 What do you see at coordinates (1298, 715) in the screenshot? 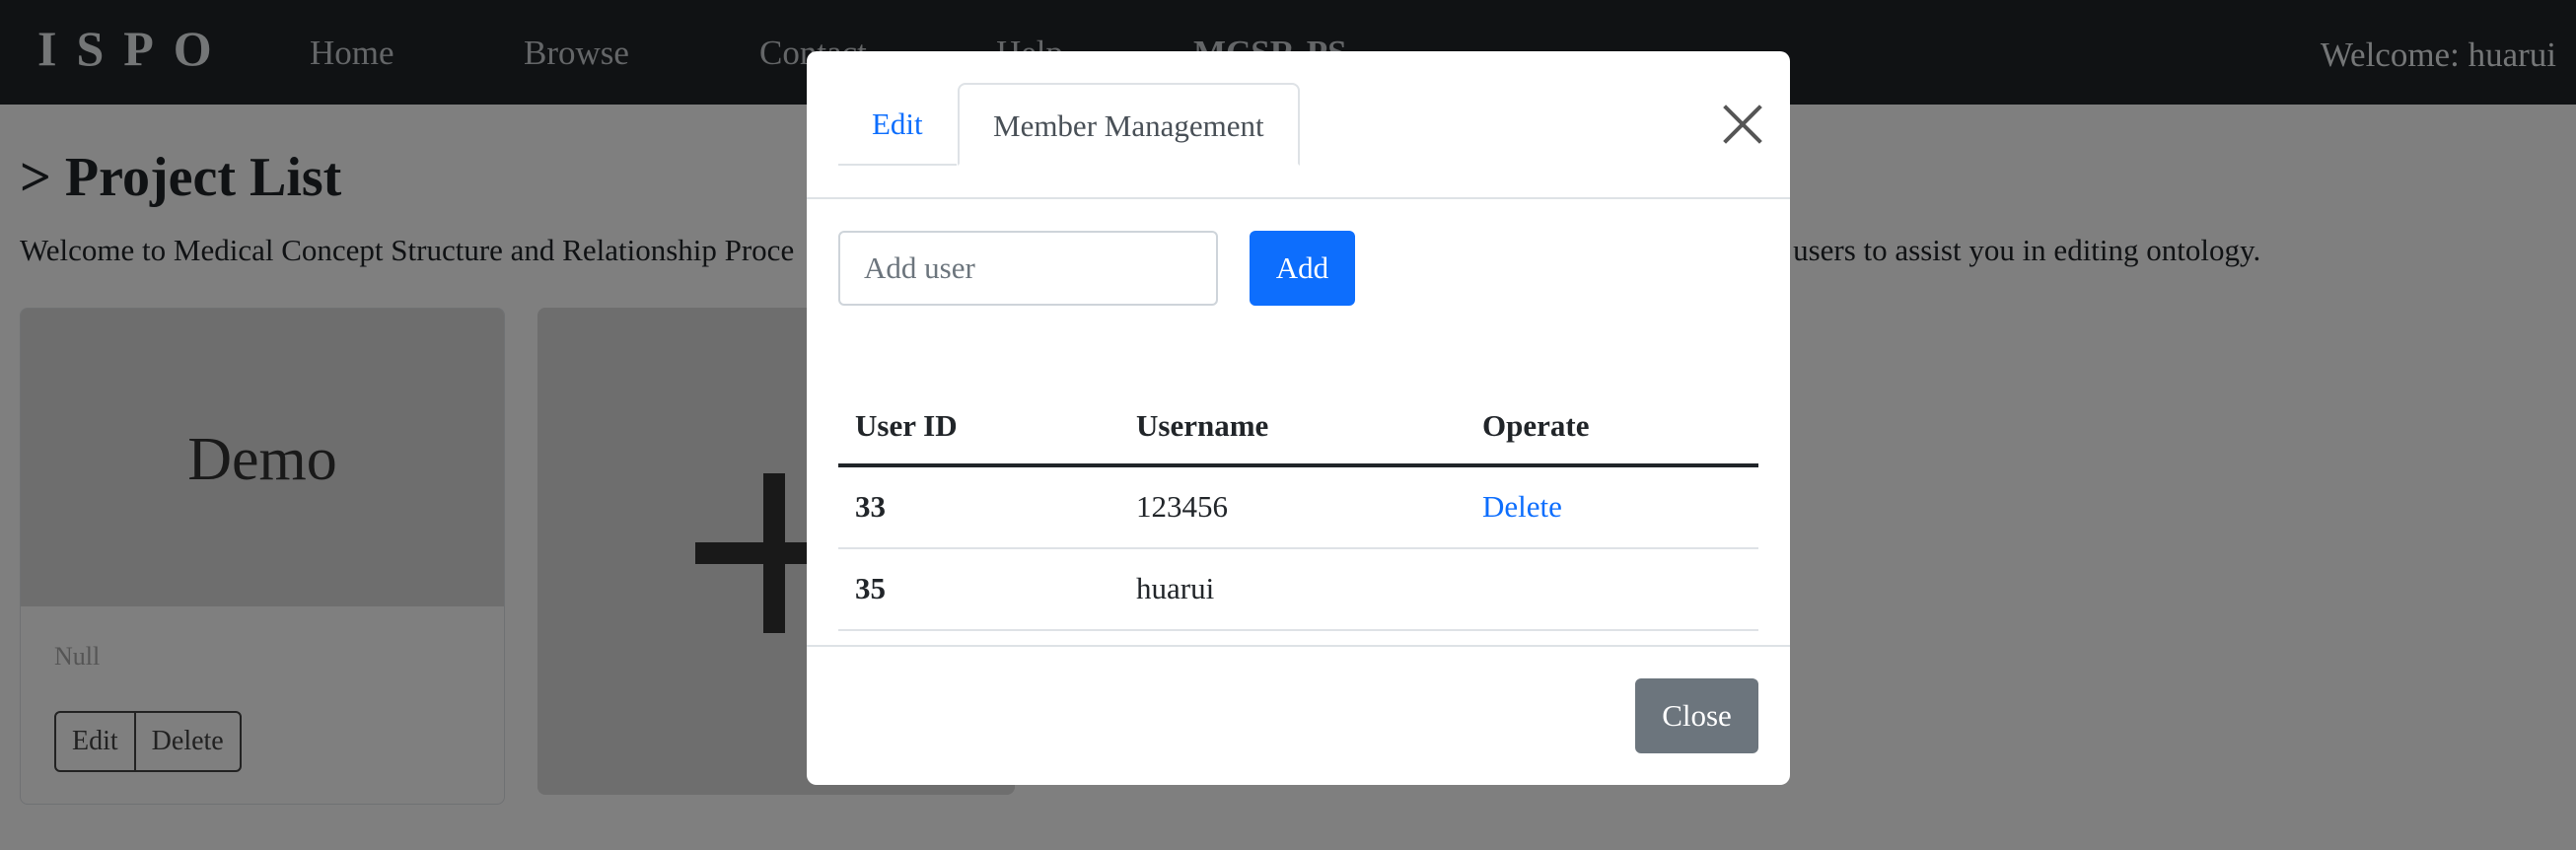
I see `modal-footer: Close` at bounding box center [1298, 715].